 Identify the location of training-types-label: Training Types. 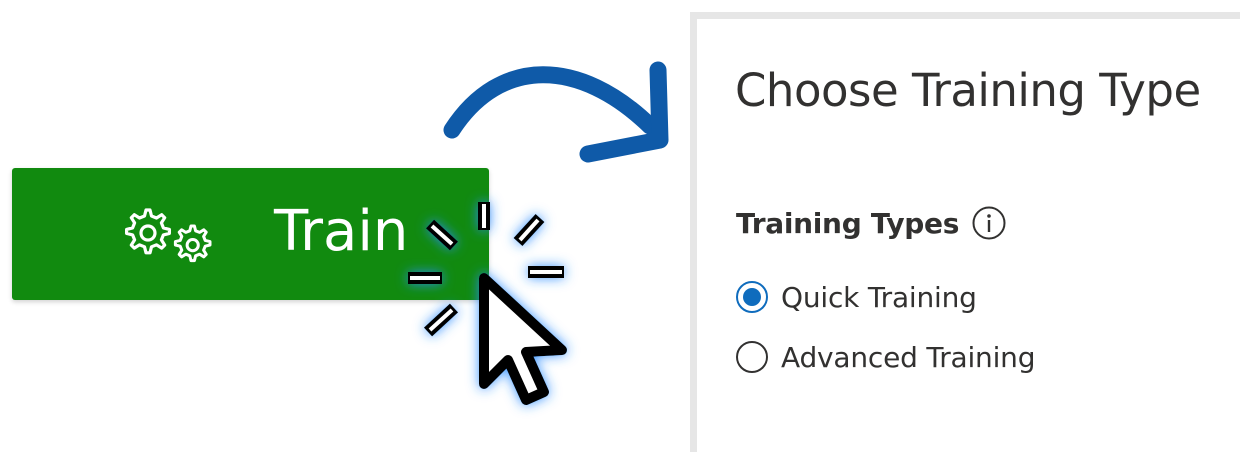
(848, 223).